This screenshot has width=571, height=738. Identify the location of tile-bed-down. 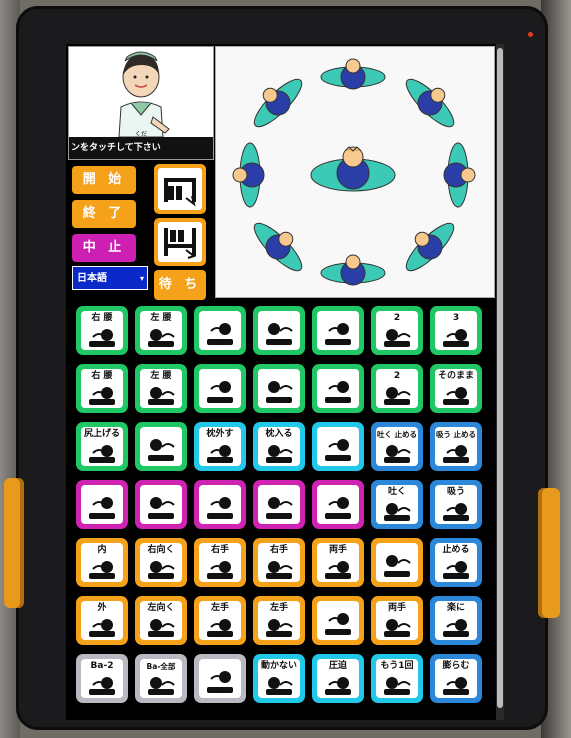
(338, 446).